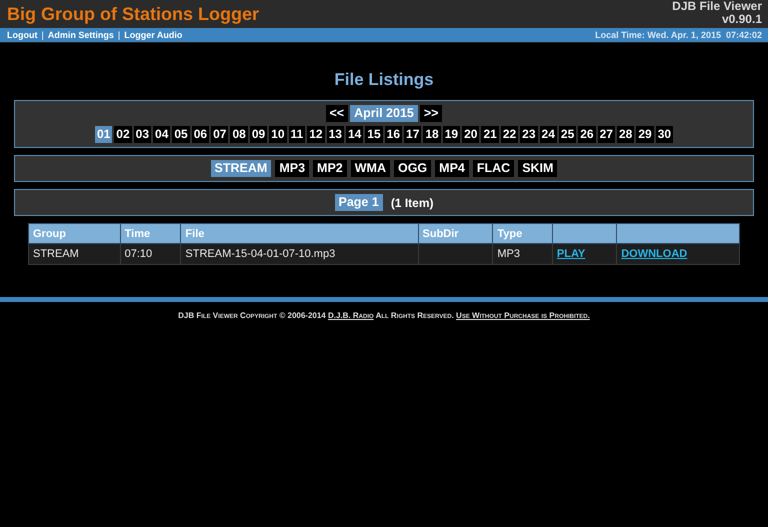 This screenshot has width=768, height=527. I want to click on table-cell: 07:10, so click(150, 254).